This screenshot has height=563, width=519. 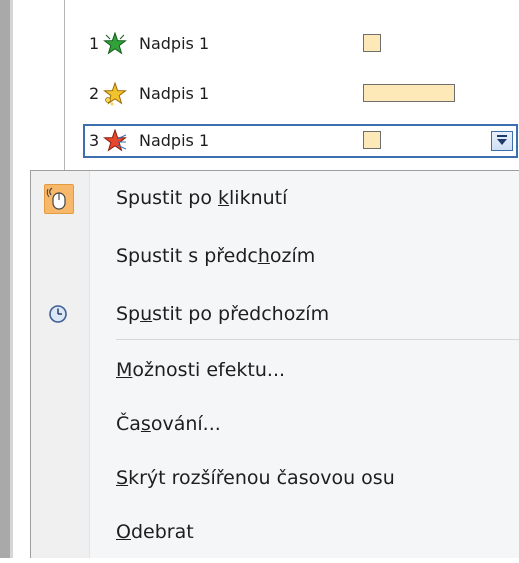 I want to click on chevron-down-icon, so click(x=502, y=142).